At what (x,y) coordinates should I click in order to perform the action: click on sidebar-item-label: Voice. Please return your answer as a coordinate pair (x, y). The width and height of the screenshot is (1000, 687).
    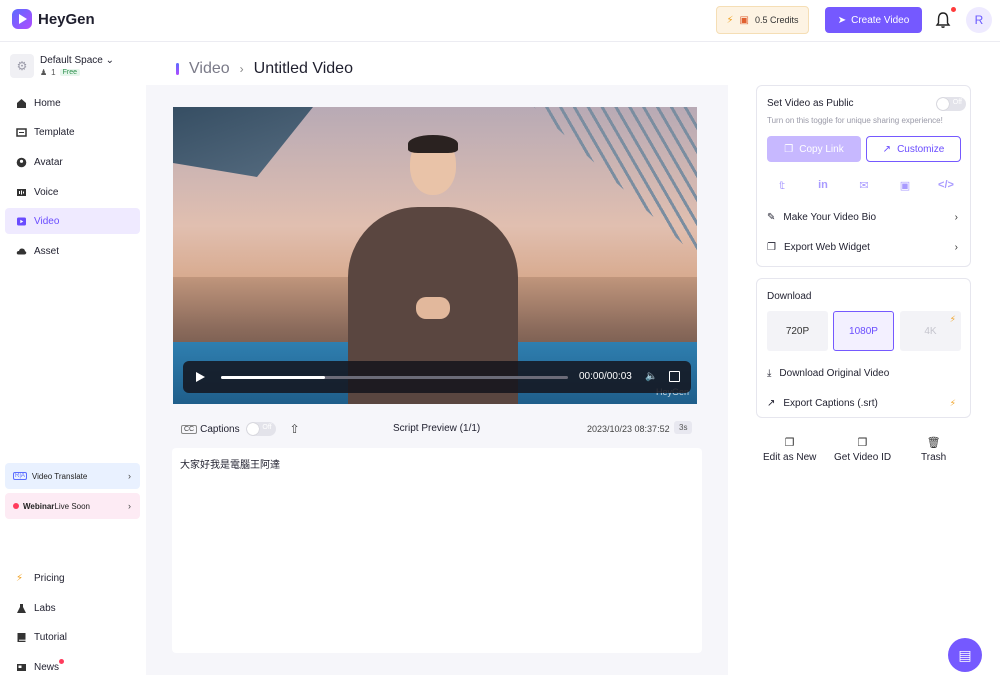
    Looking at the image, I should click on (46, 192).